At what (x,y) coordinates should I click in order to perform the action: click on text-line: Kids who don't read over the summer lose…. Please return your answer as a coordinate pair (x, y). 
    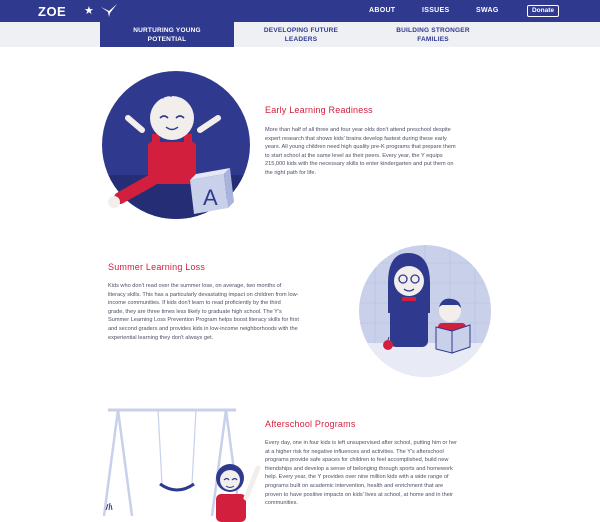
    Looking at the image, I should click on (195, 286).